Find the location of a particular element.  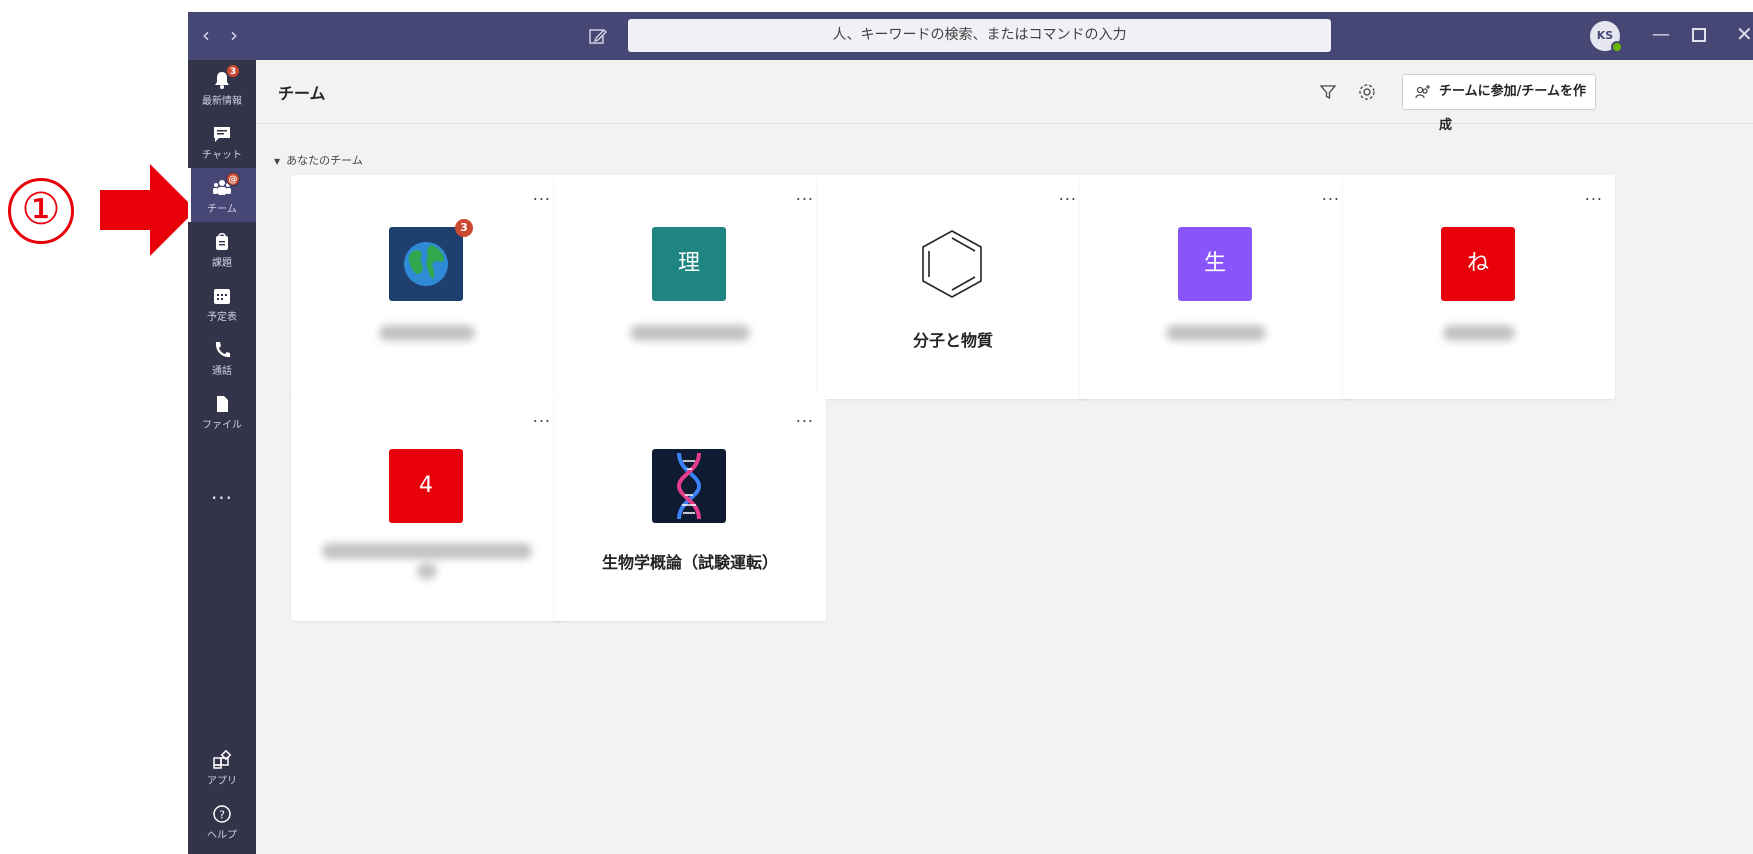

back-arrow-icon: ‹ is located at coordinates (206, 35).